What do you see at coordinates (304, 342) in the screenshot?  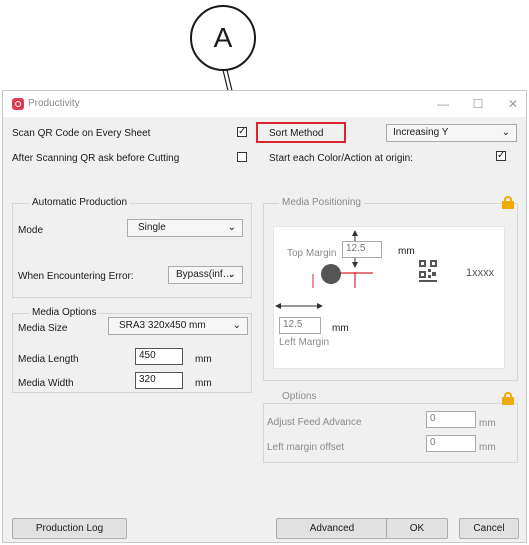 I see `left-margin-label: Left Margin` at bounding box center [304, 342].